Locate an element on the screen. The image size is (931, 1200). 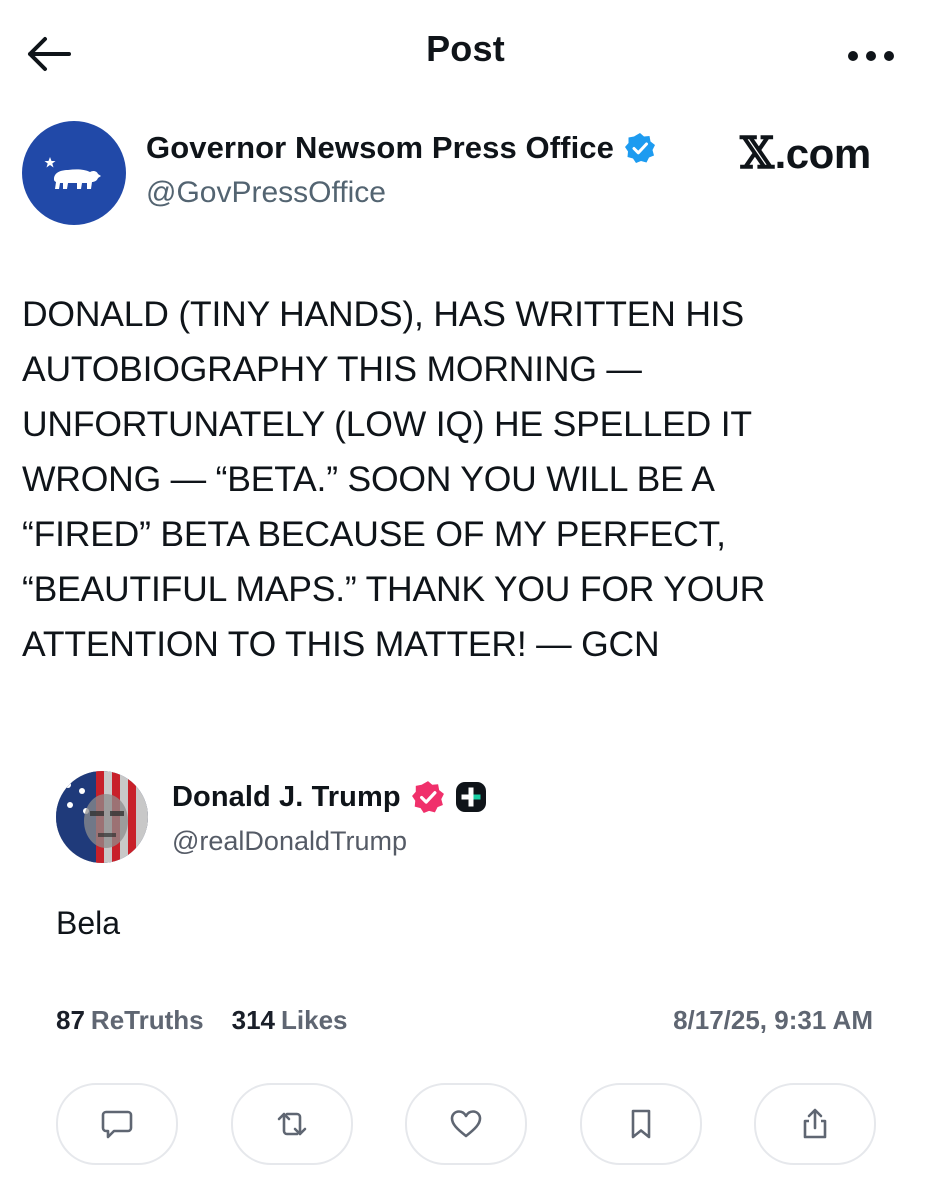
flag-portrait-icon is located at coordinates (102, 817).